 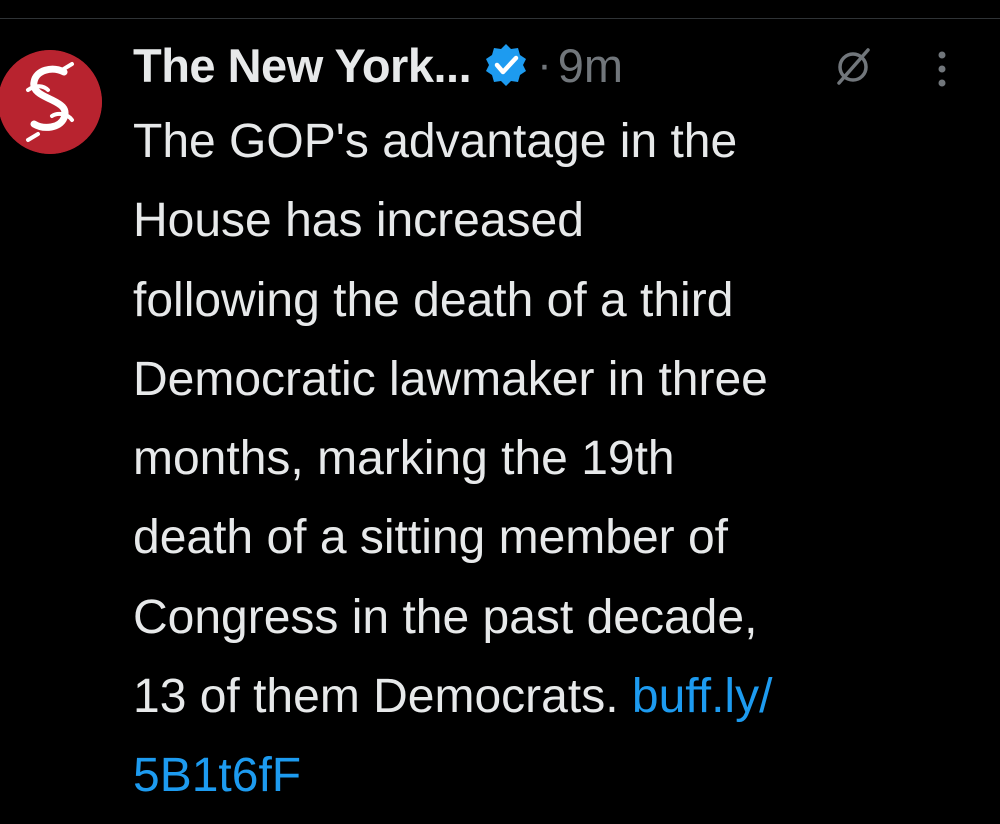 What do you see at coordinates (942, 69) in the screenshot?
I see `more-options-icon` at bounding box center [942, 69].